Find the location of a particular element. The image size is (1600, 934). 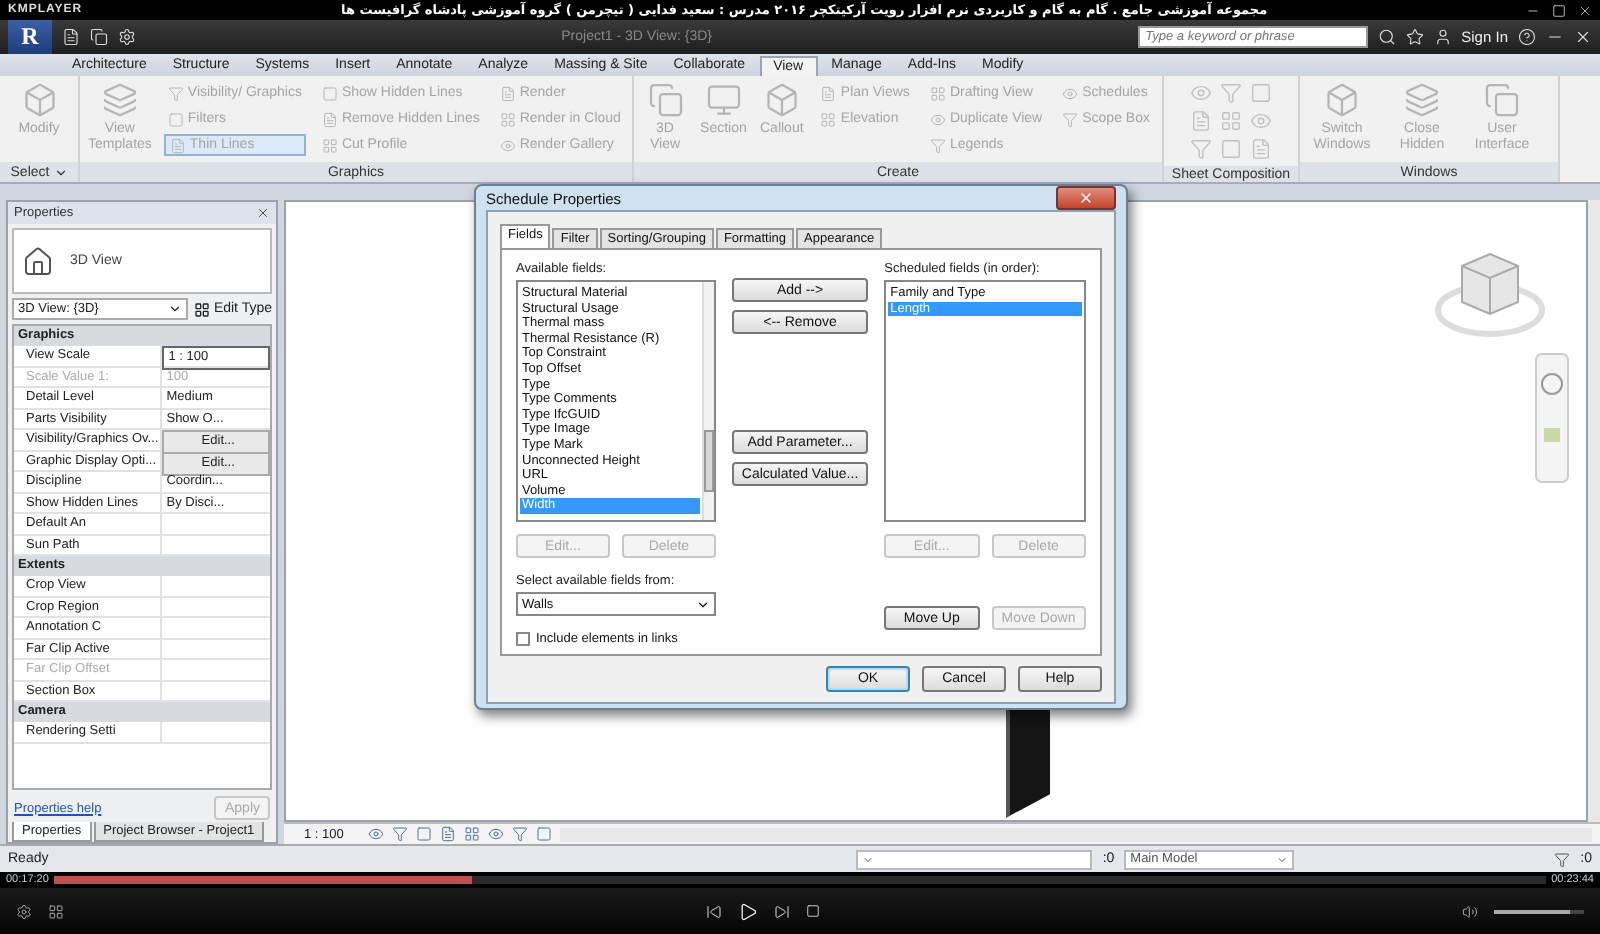

seek-bar is located at coordinates (800, 880).